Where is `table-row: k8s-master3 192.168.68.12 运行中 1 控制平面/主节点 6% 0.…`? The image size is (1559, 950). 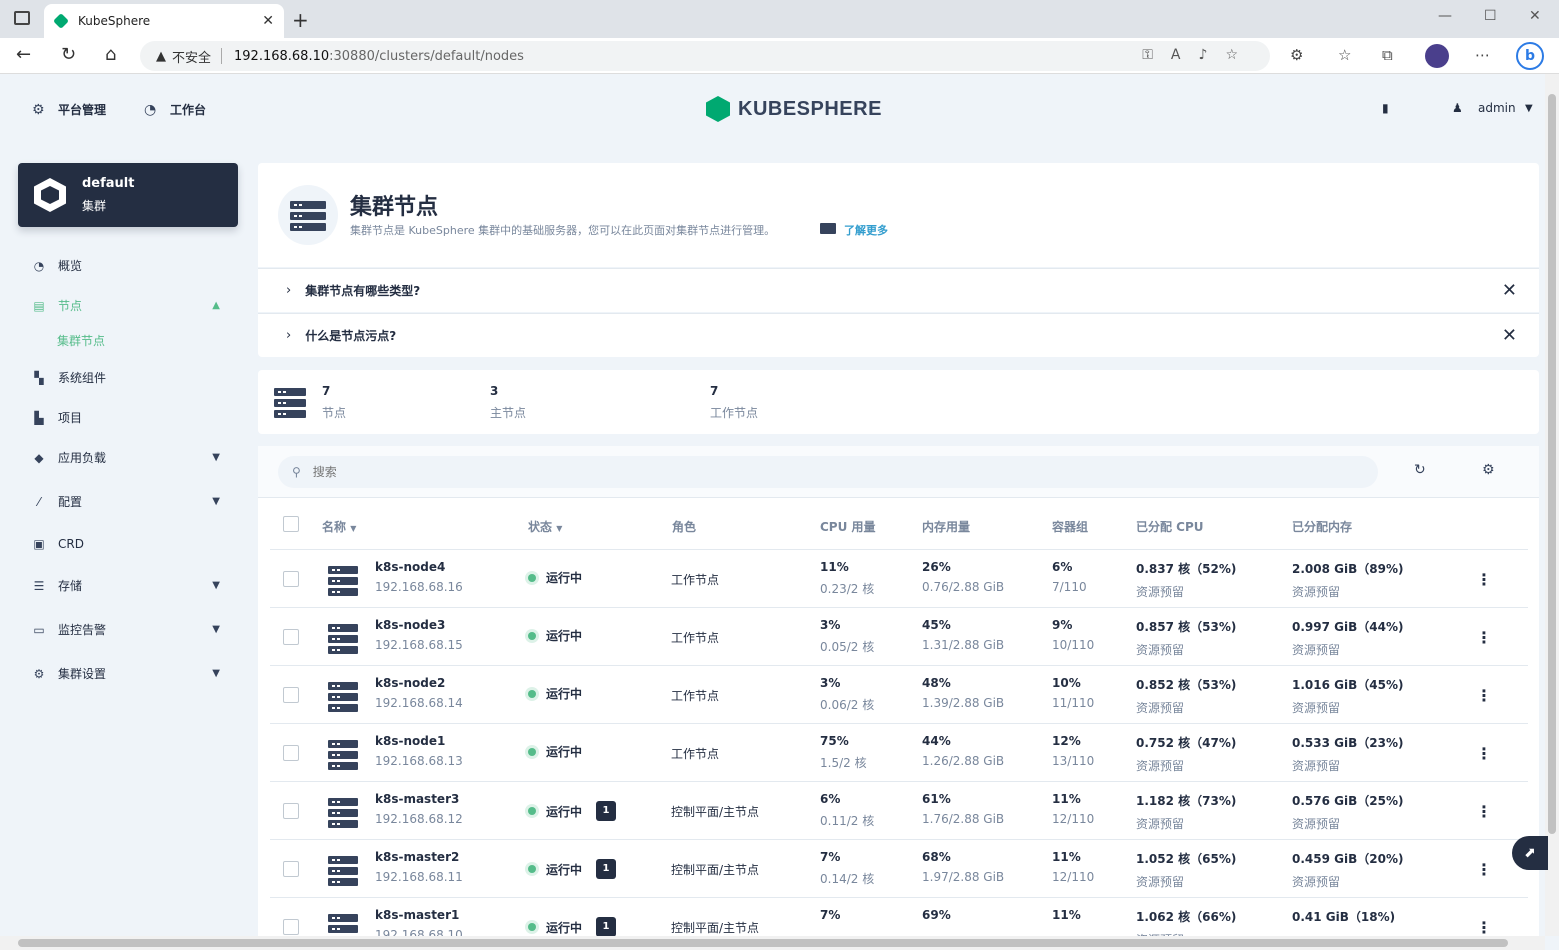
table-row: k8s-master3 192.168.68.12 运行中 1 控制平面/主节点 6% 0.… is located at coordinates (899, 811).